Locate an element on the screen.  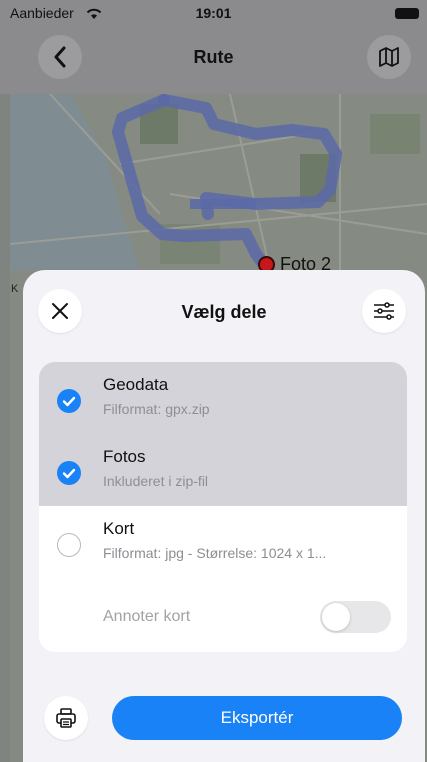
printer-icon is located at coordinates (66, 718).